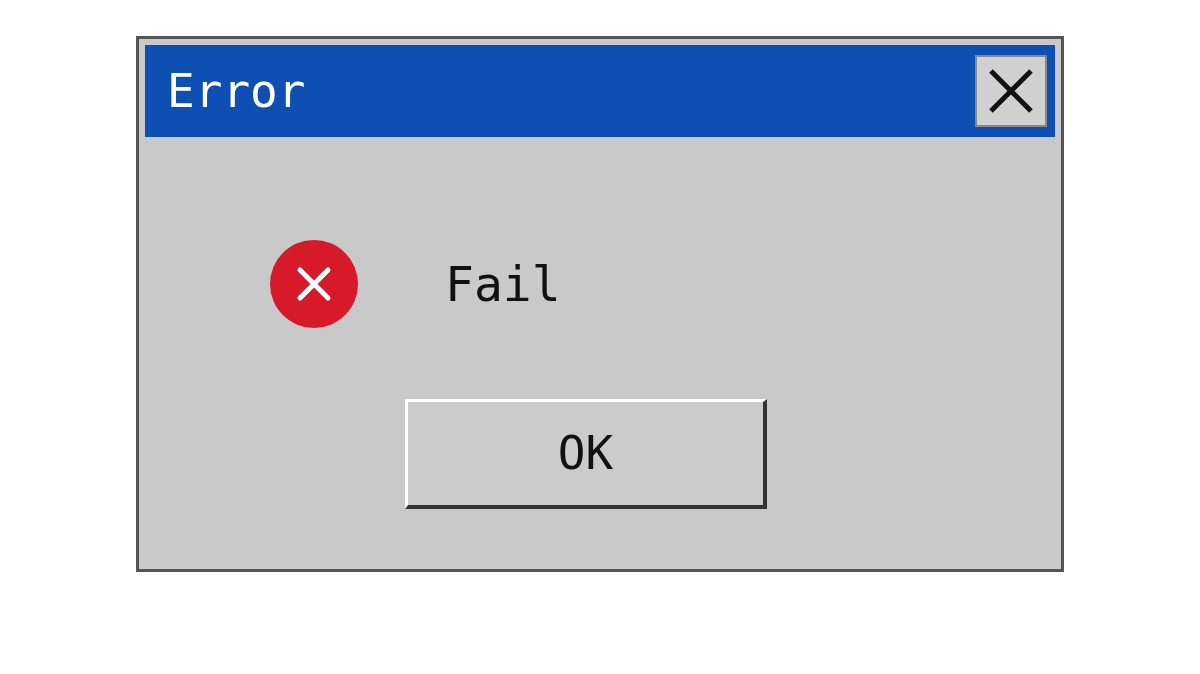 The image size is (1200, 674). I want to click on message-text: Fail, so click(503, 284).